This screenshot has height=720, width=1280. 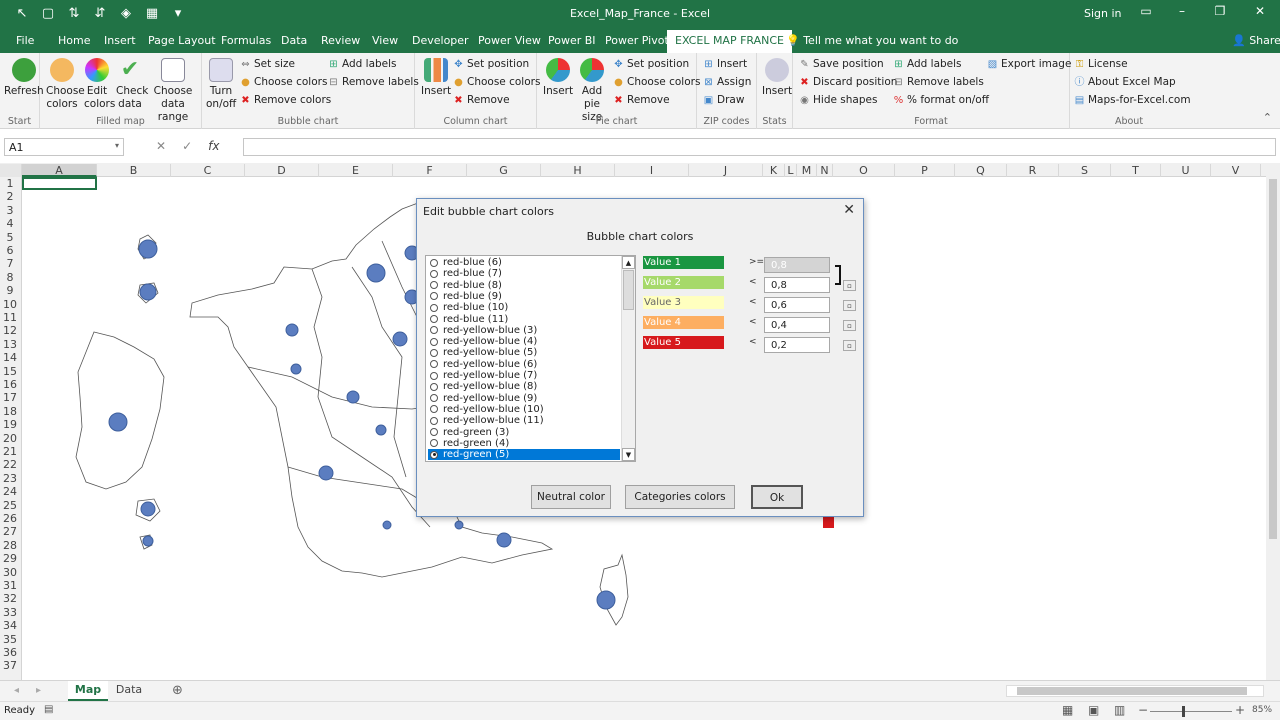 I want to click on row-header: 5, so click(x=10, y=237).